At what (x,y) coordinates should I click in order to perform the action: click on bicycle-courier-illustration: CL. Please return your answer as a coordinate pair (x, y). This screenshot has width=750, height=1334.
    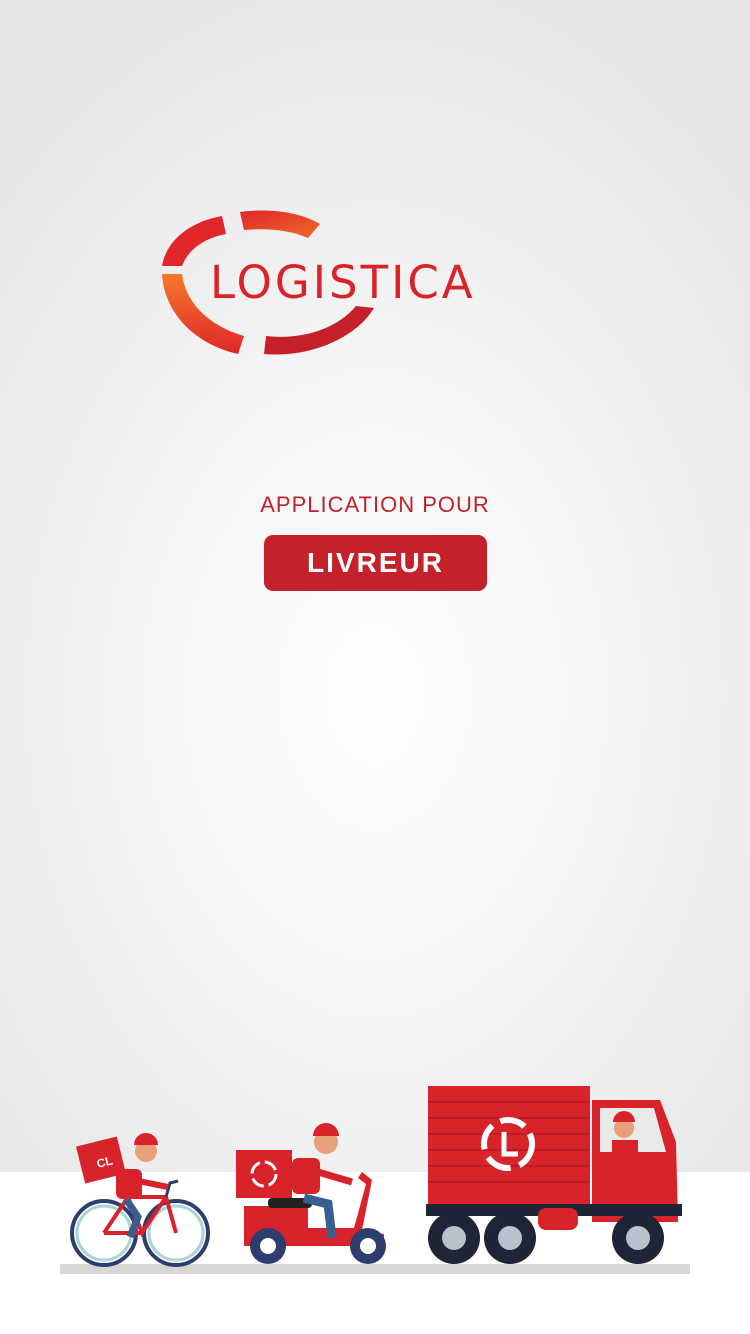
    Looking at the image, I should click on (140, 1200).